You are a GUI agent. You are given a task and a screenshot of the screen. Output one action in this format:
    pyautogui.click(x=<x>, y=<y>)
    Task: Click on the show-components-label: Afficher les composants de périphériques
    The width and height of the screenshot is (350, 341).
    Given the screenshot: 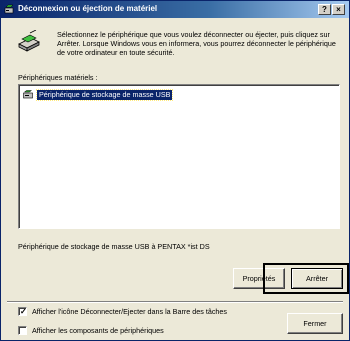 What is the action you would take?
    pyautogui.click(x=98, y=330)
    